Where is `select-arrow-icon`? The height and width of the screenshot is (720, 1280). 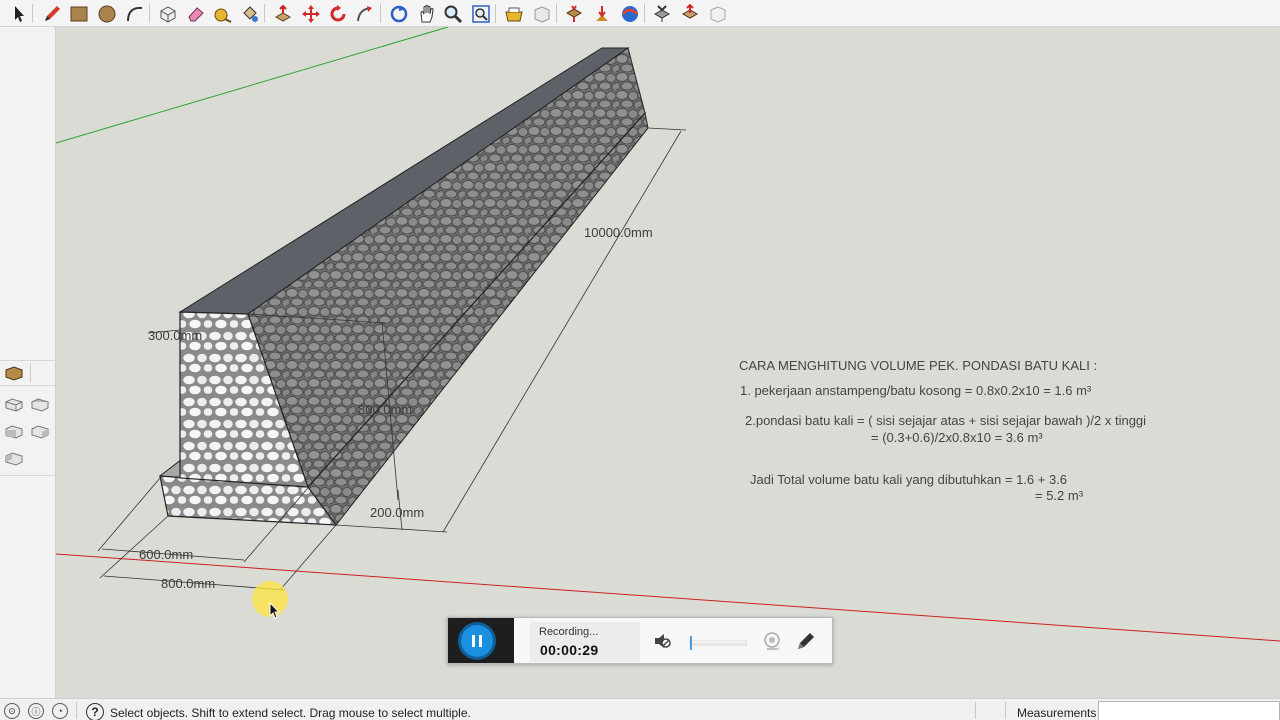 select-arrow-icon is located at coordinates (18, 13).